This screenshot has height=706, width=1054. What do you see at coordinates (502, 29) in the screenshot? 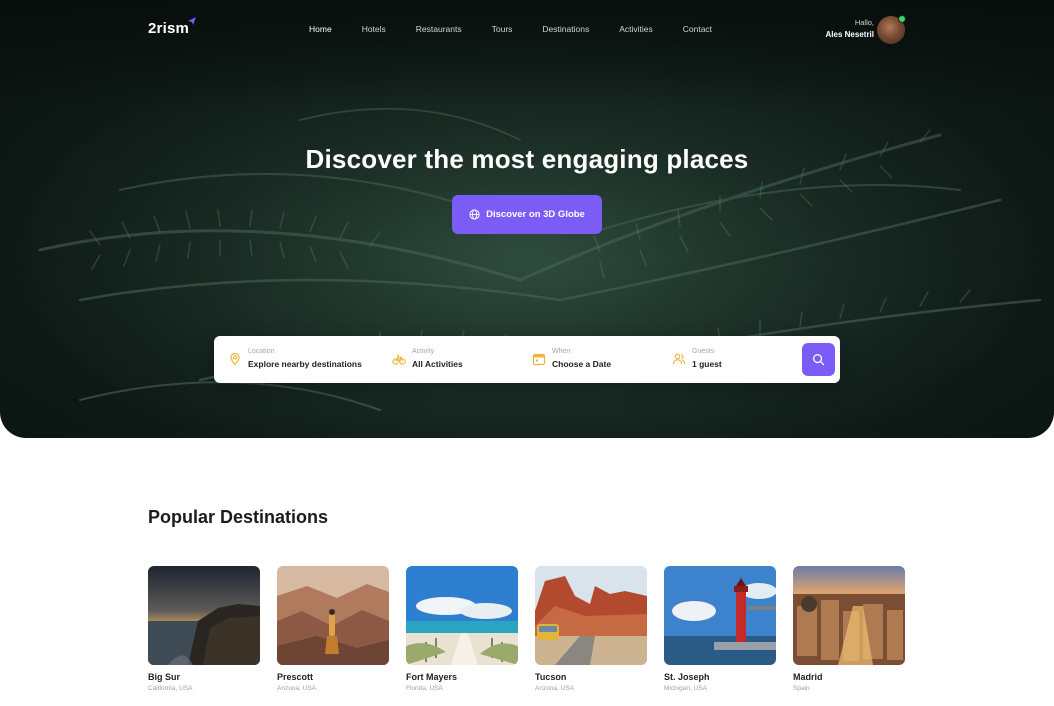
I see `nav-item-tours: Tours` at bounding box center [502, 29].